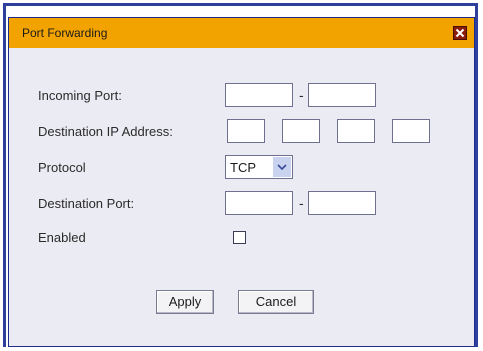 This screenshot has width=483, height=351. What do you see at coordinates (62, 237) in the screenshot?
I see `enabled-label: Enabled` at bounding box center [62, 237].